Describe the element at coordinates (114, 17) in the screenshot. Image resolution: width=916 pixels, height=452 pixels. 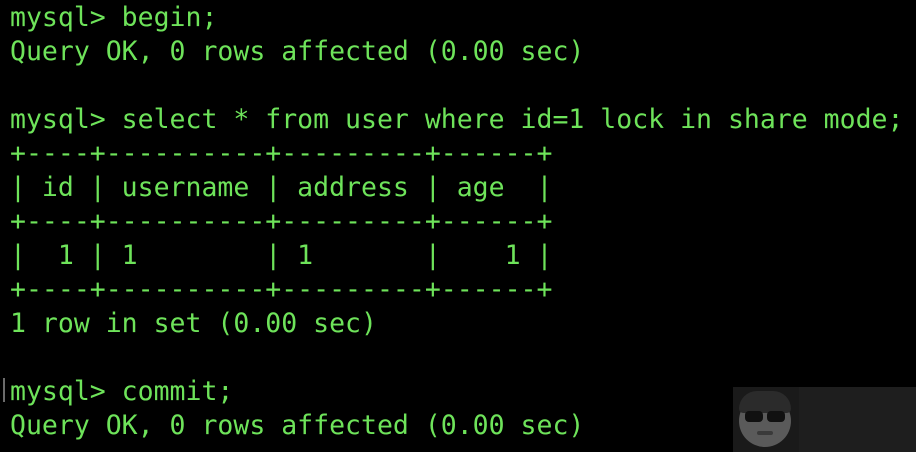
I see `terminal-line-command-begin: mysql> begin;` at that location.